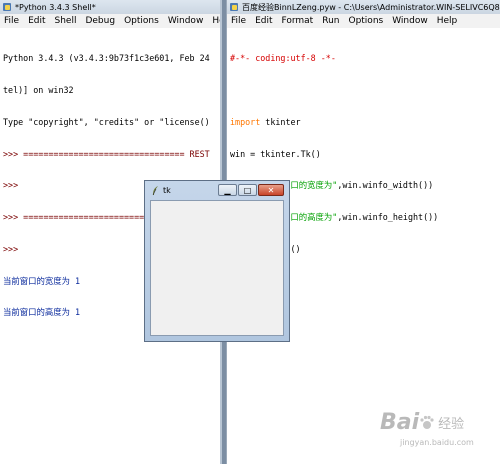 The height and width of the screenshot is (464, 500). Describe the element at coordinates (234, 7) in the screenshot. I see `python-file-icon` at that location.